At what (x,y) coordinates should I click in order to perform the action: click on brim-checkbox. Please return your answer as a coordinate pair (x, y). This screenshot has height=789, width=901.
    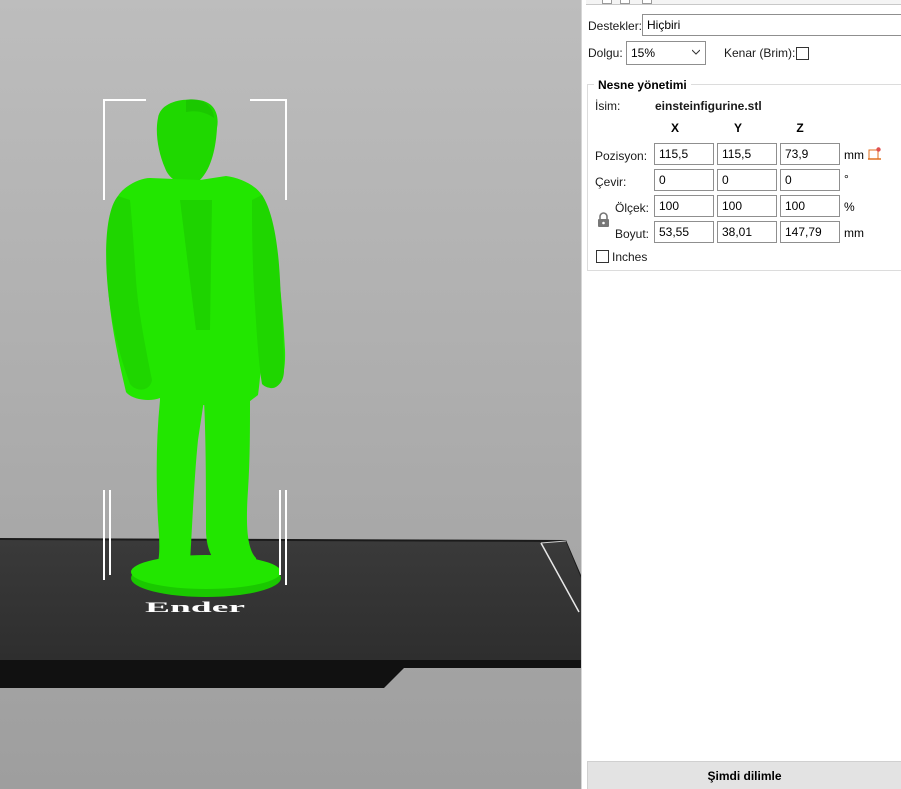
    Looking at the image, I should click on (802, 53).